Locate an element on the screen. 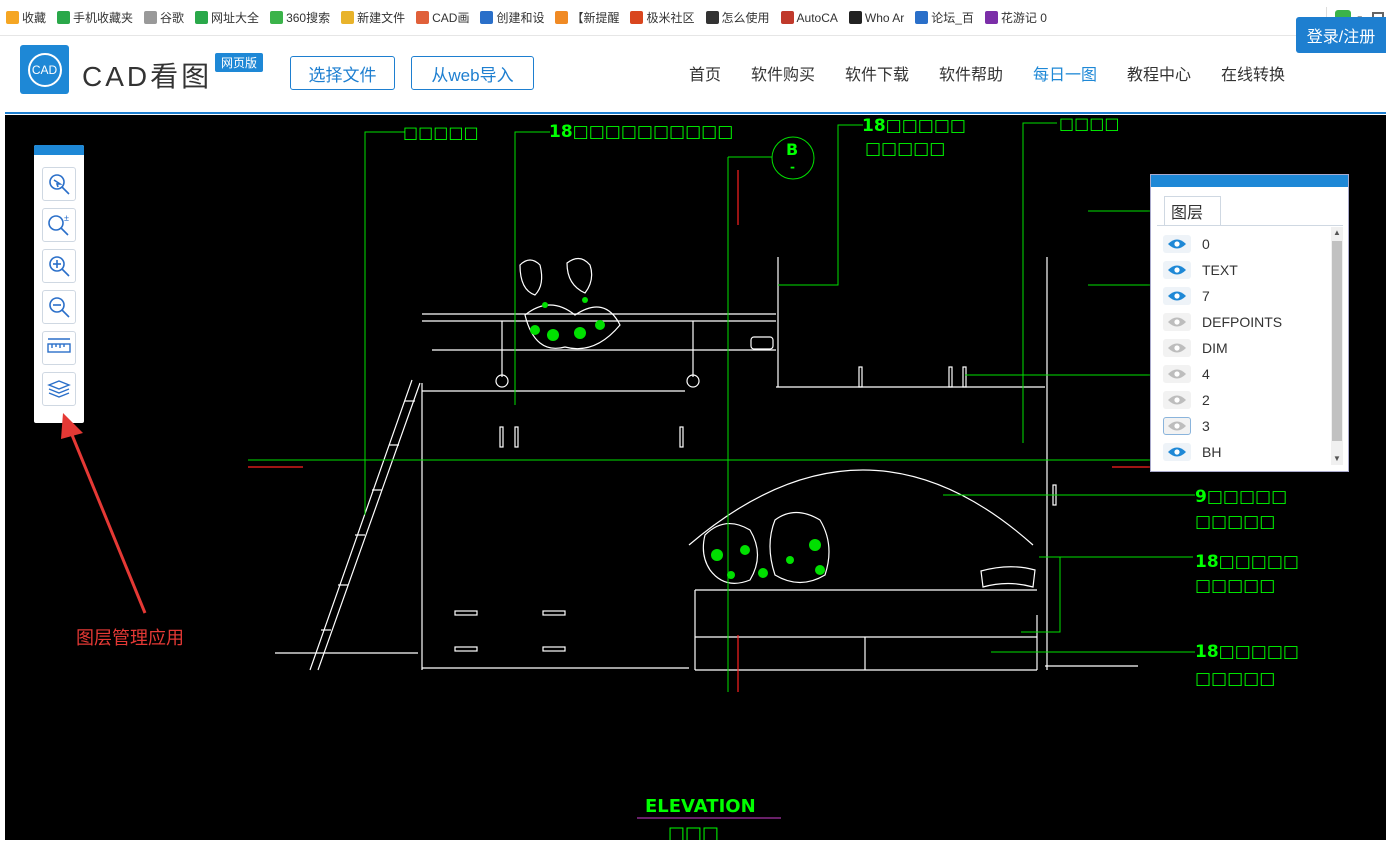 This screenshot has width=1386, height=854. label-top-left: □□□□□ is located at coordinates (441, 132).